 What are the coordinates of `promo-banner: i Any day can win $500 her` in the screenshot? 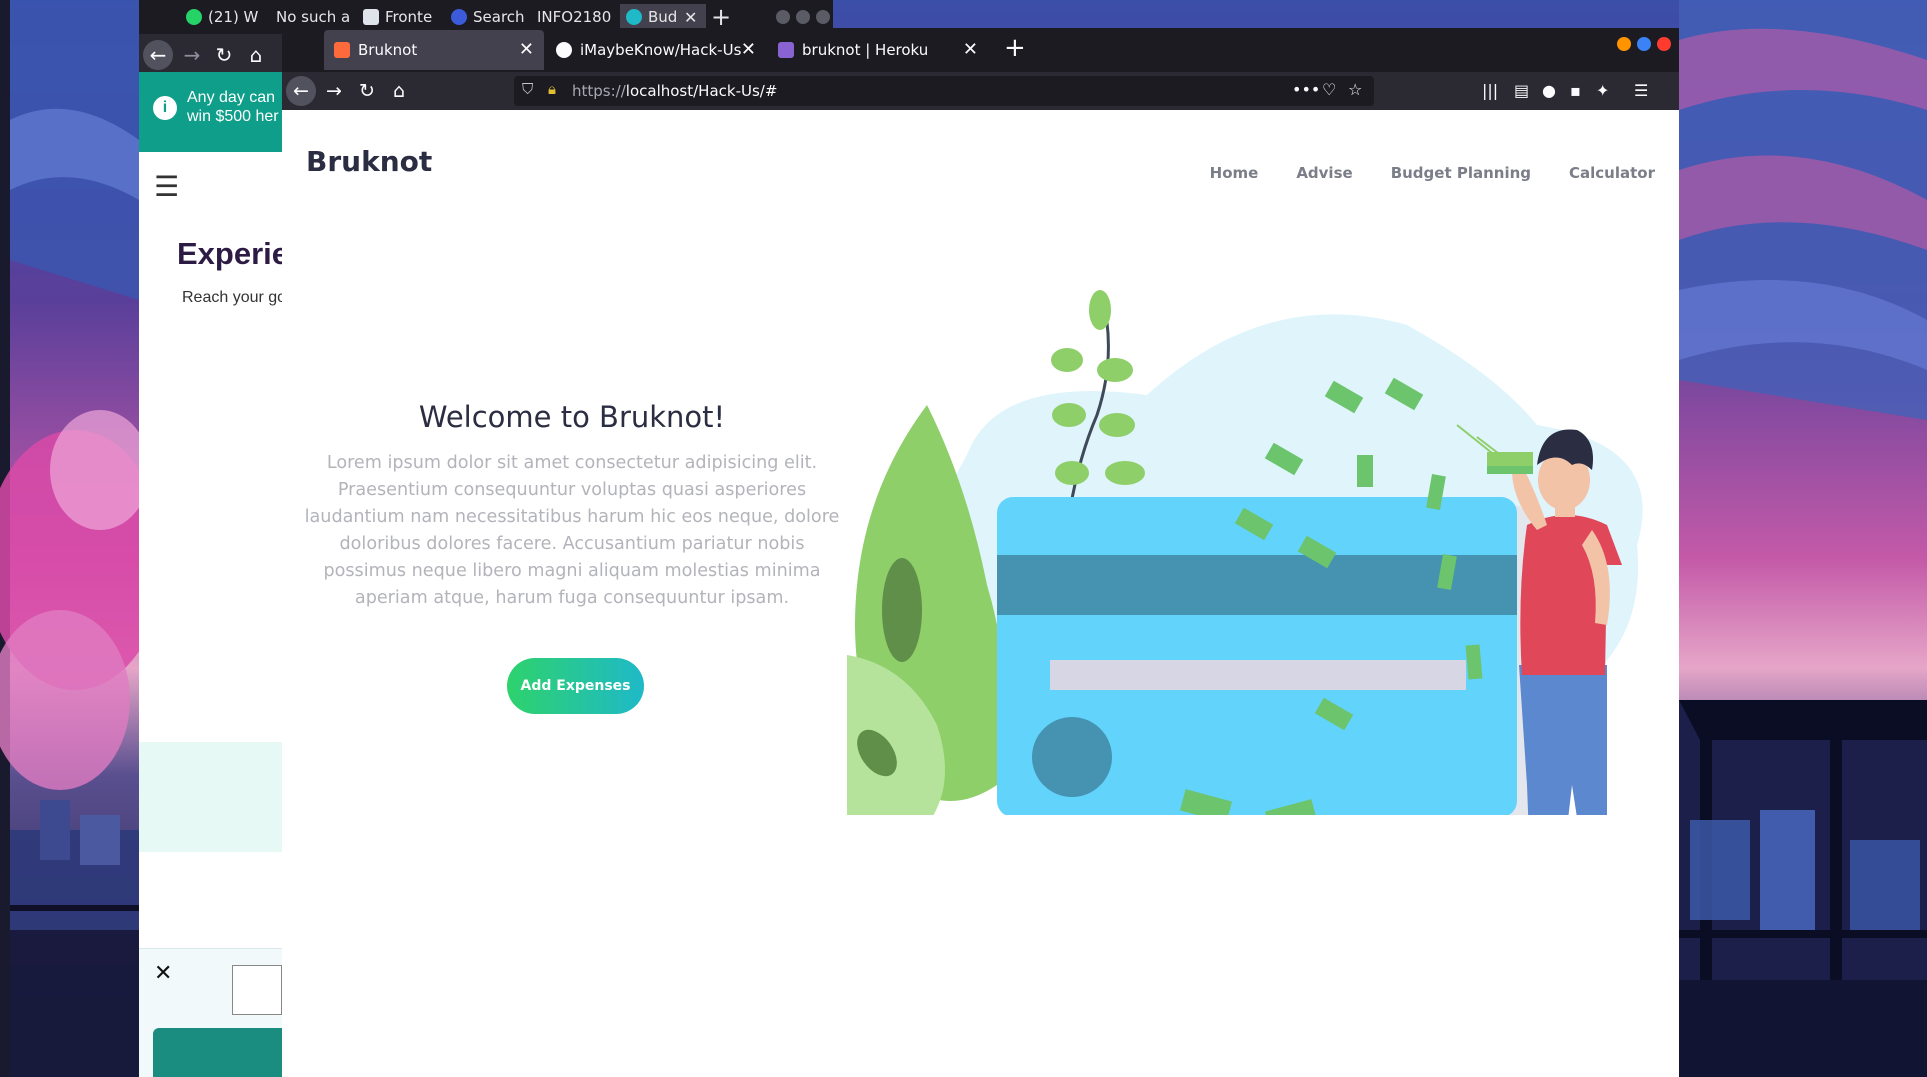 It's located at (211, 112).